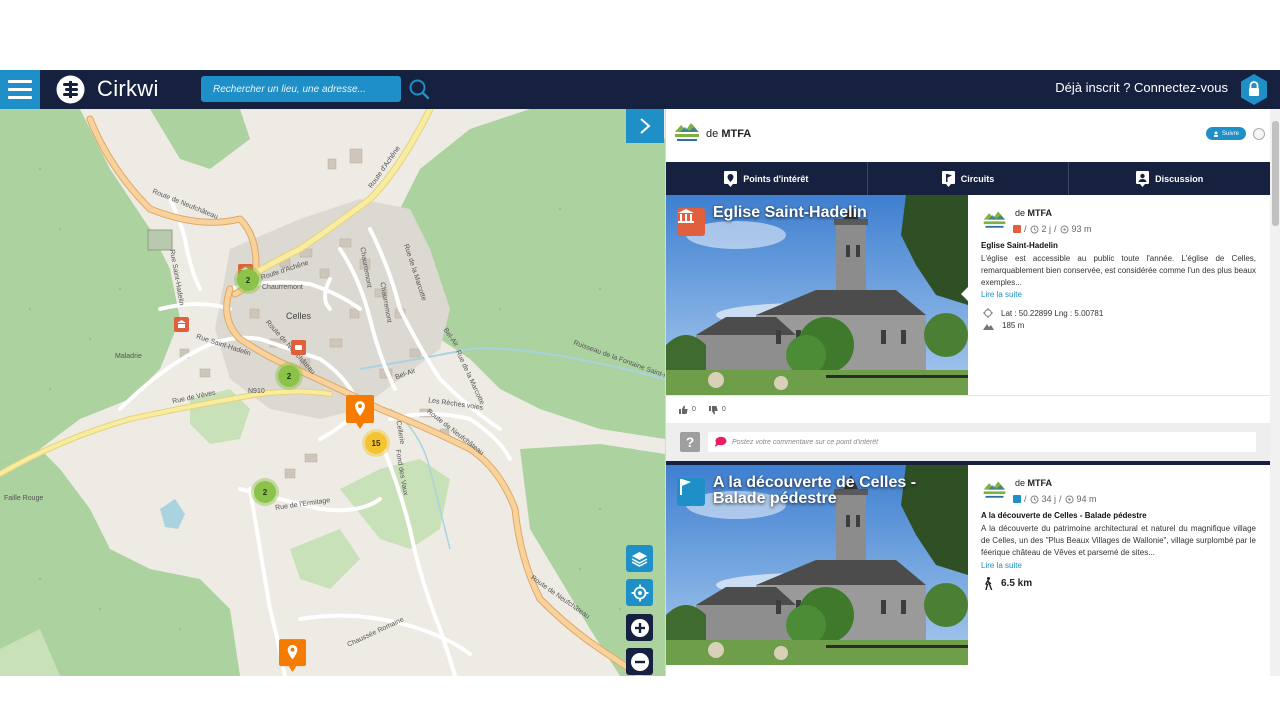 The height and width of the screenshot is (720, 1280). I want to click on scrollbar-thumb, so click(1275, 173).